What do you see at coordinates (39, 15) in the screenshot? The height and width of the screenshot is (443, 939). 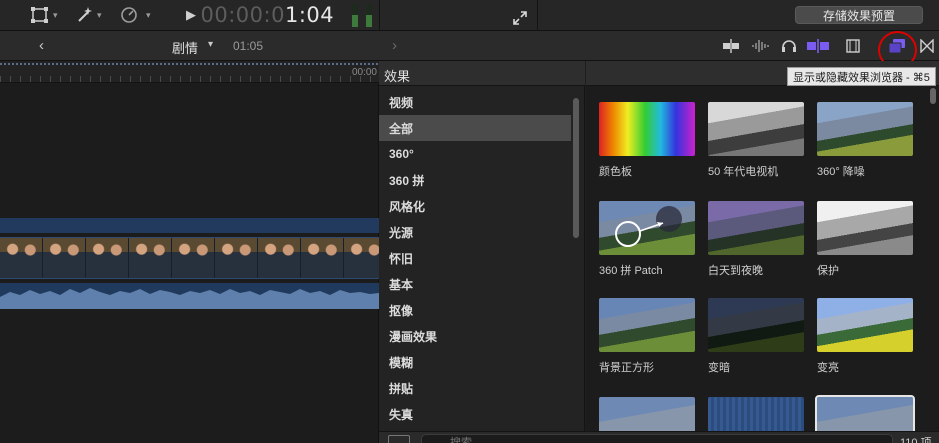 I see `transform-icon` at bounding box center [39, 15].